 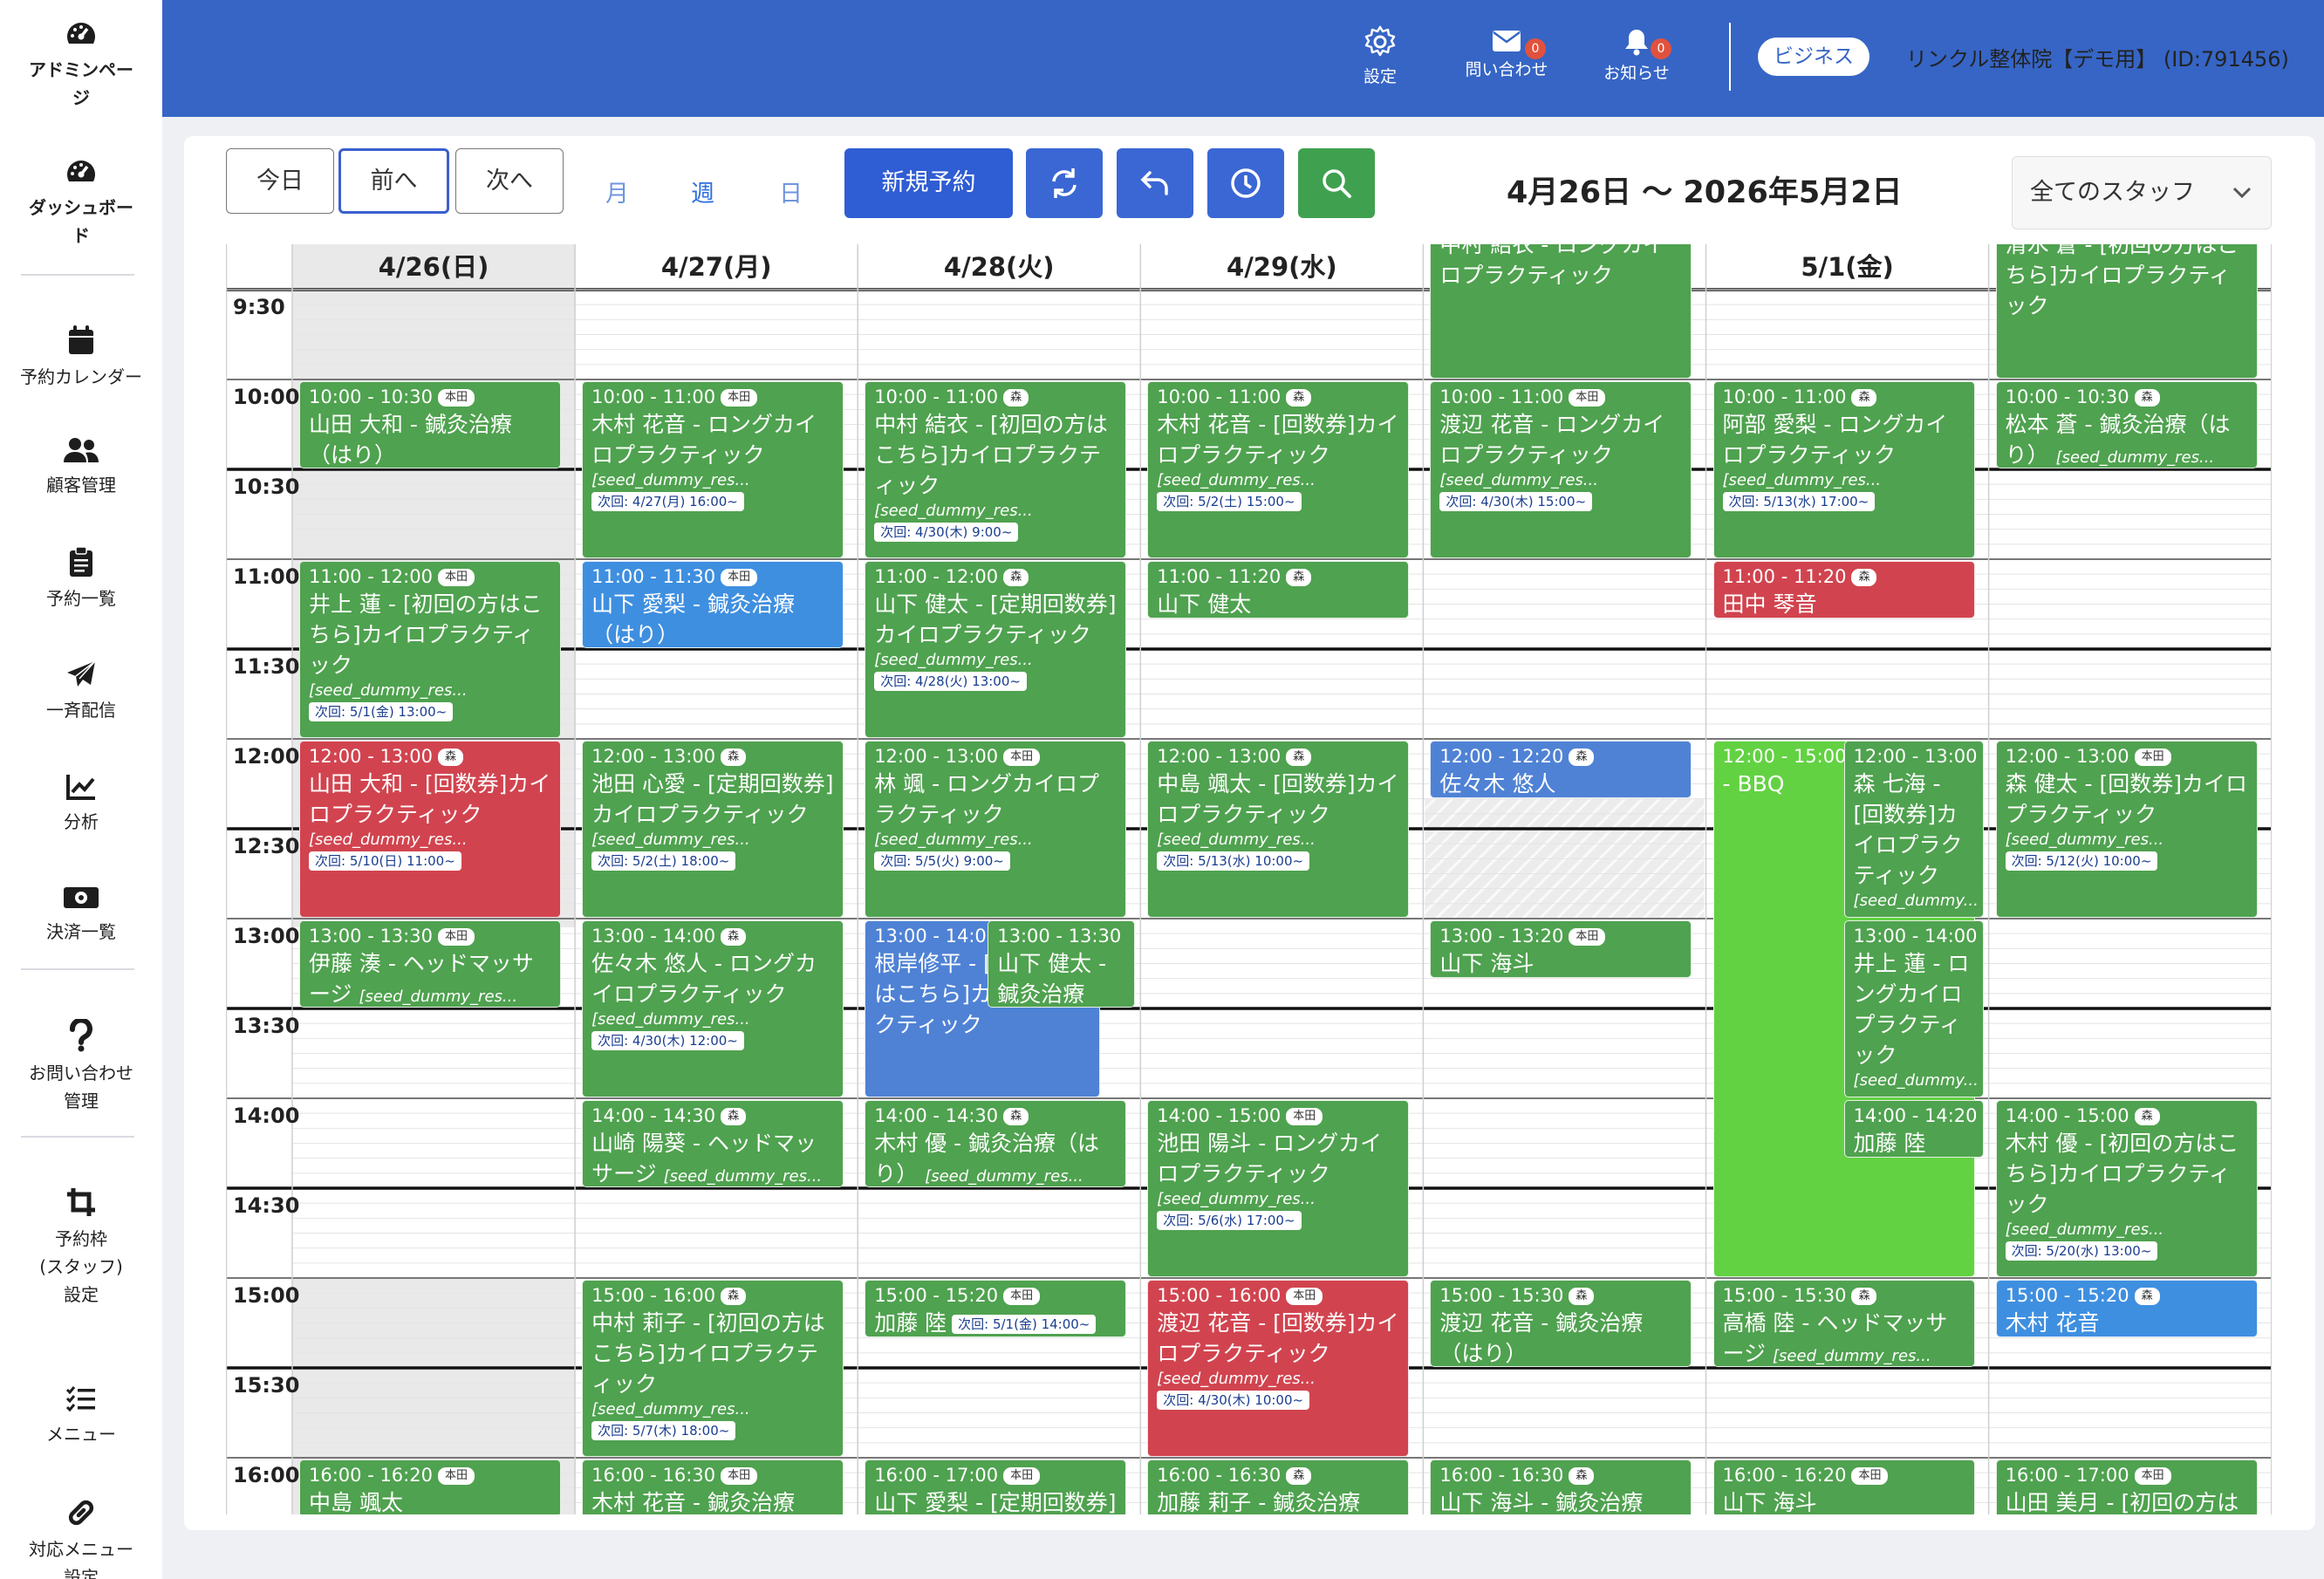 What do you see at coordinates (2126, 1308) in the screenshot?
I see `reservation-event: 15:00 - 15:20 森木村 花音次回: 5/12(火) 17:00~` at bounding box center [2126, 1308].